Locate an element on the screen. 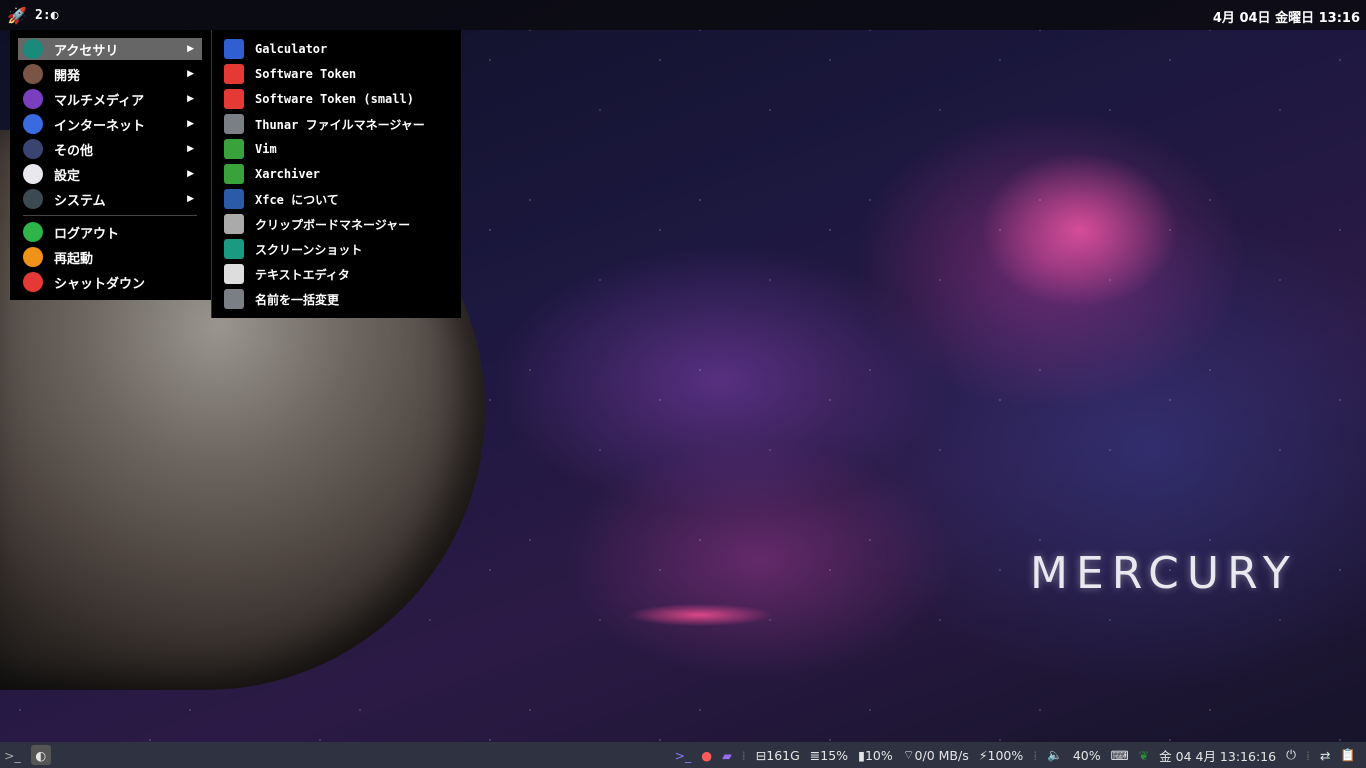 The image size is (1366, 768). volume-level: 40% is located at coordinates (1087, 755).